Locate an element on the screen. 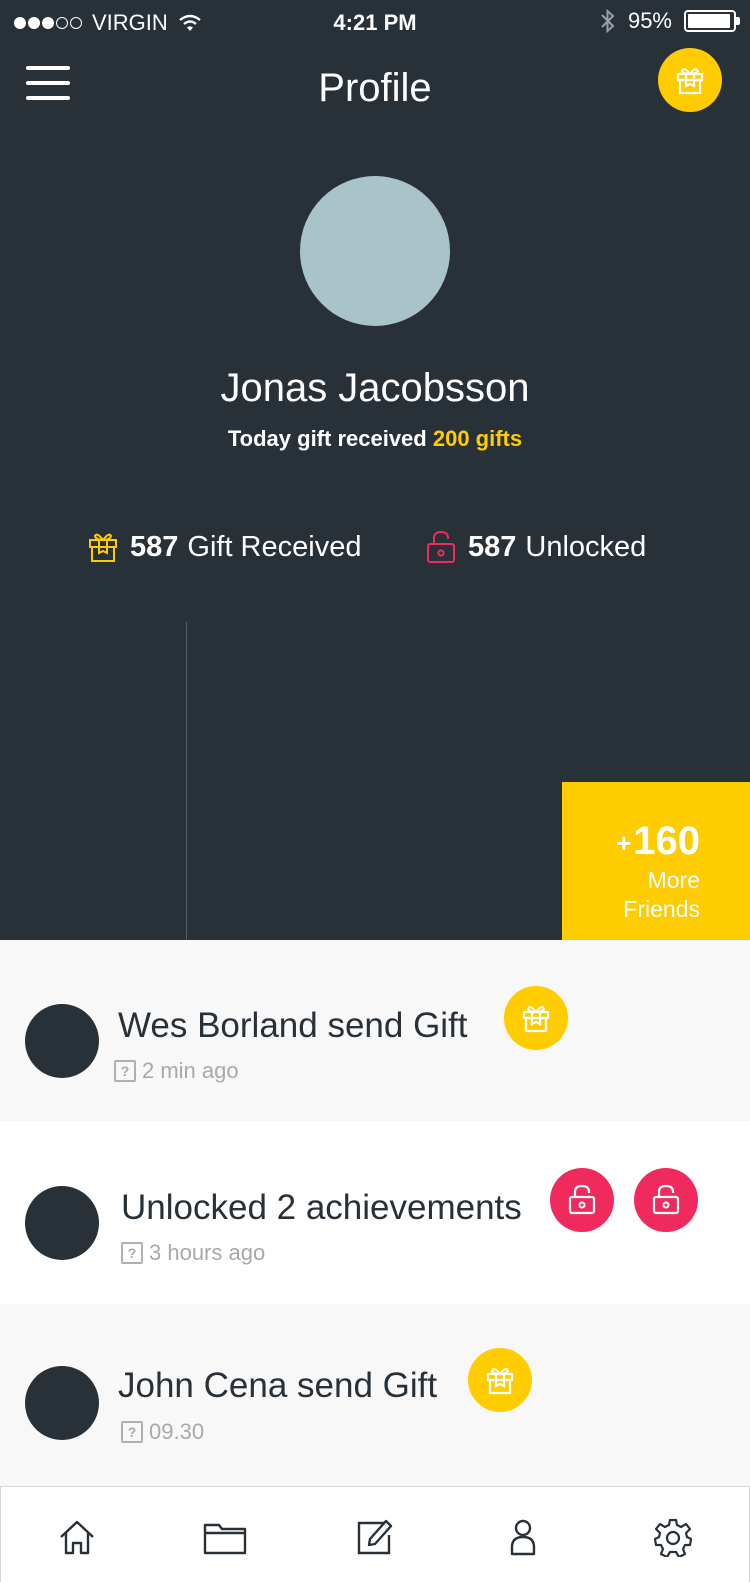 The height and width of the screenshot is (1582, 750). feed-item-time: ? 3 hours ago is located at coordinates (193, 1253).